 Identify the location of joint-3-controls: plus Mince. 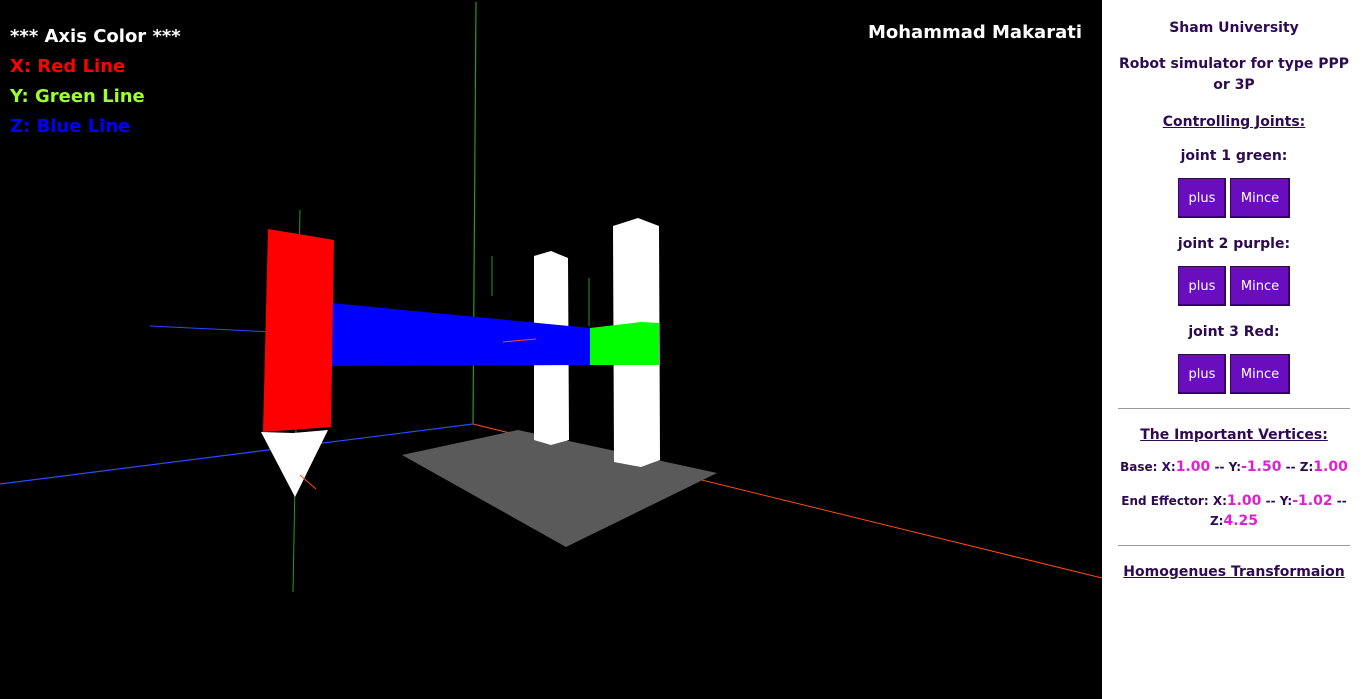
(1234, 374).